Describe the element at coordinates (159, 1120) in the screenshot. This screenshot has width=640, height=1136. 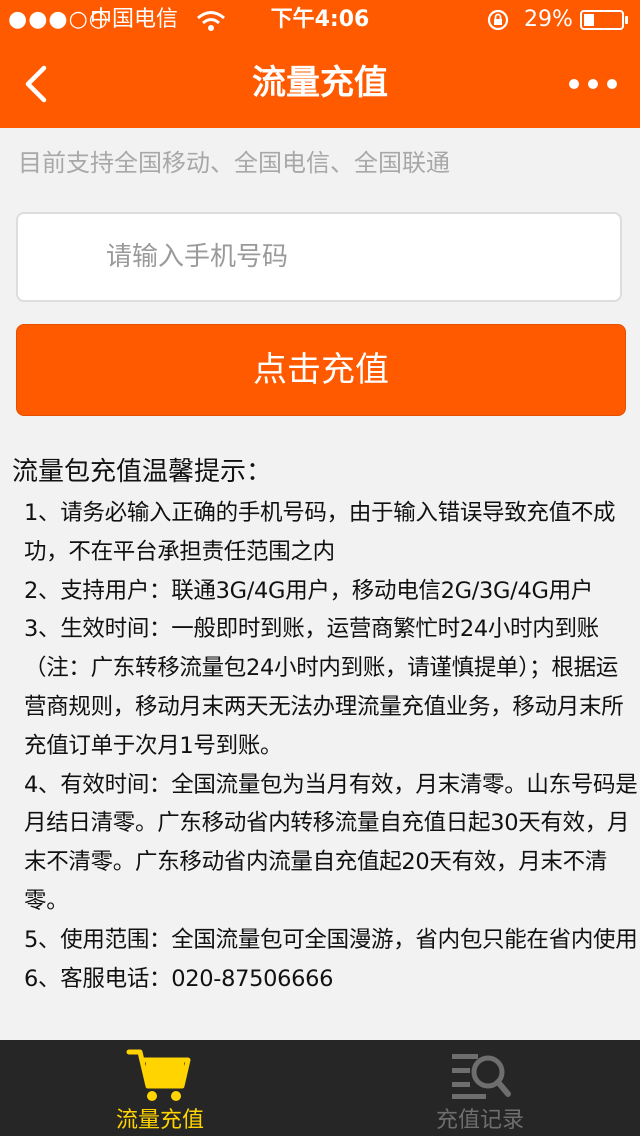
I see `tab-recharge-label: 流量充值` at that location.